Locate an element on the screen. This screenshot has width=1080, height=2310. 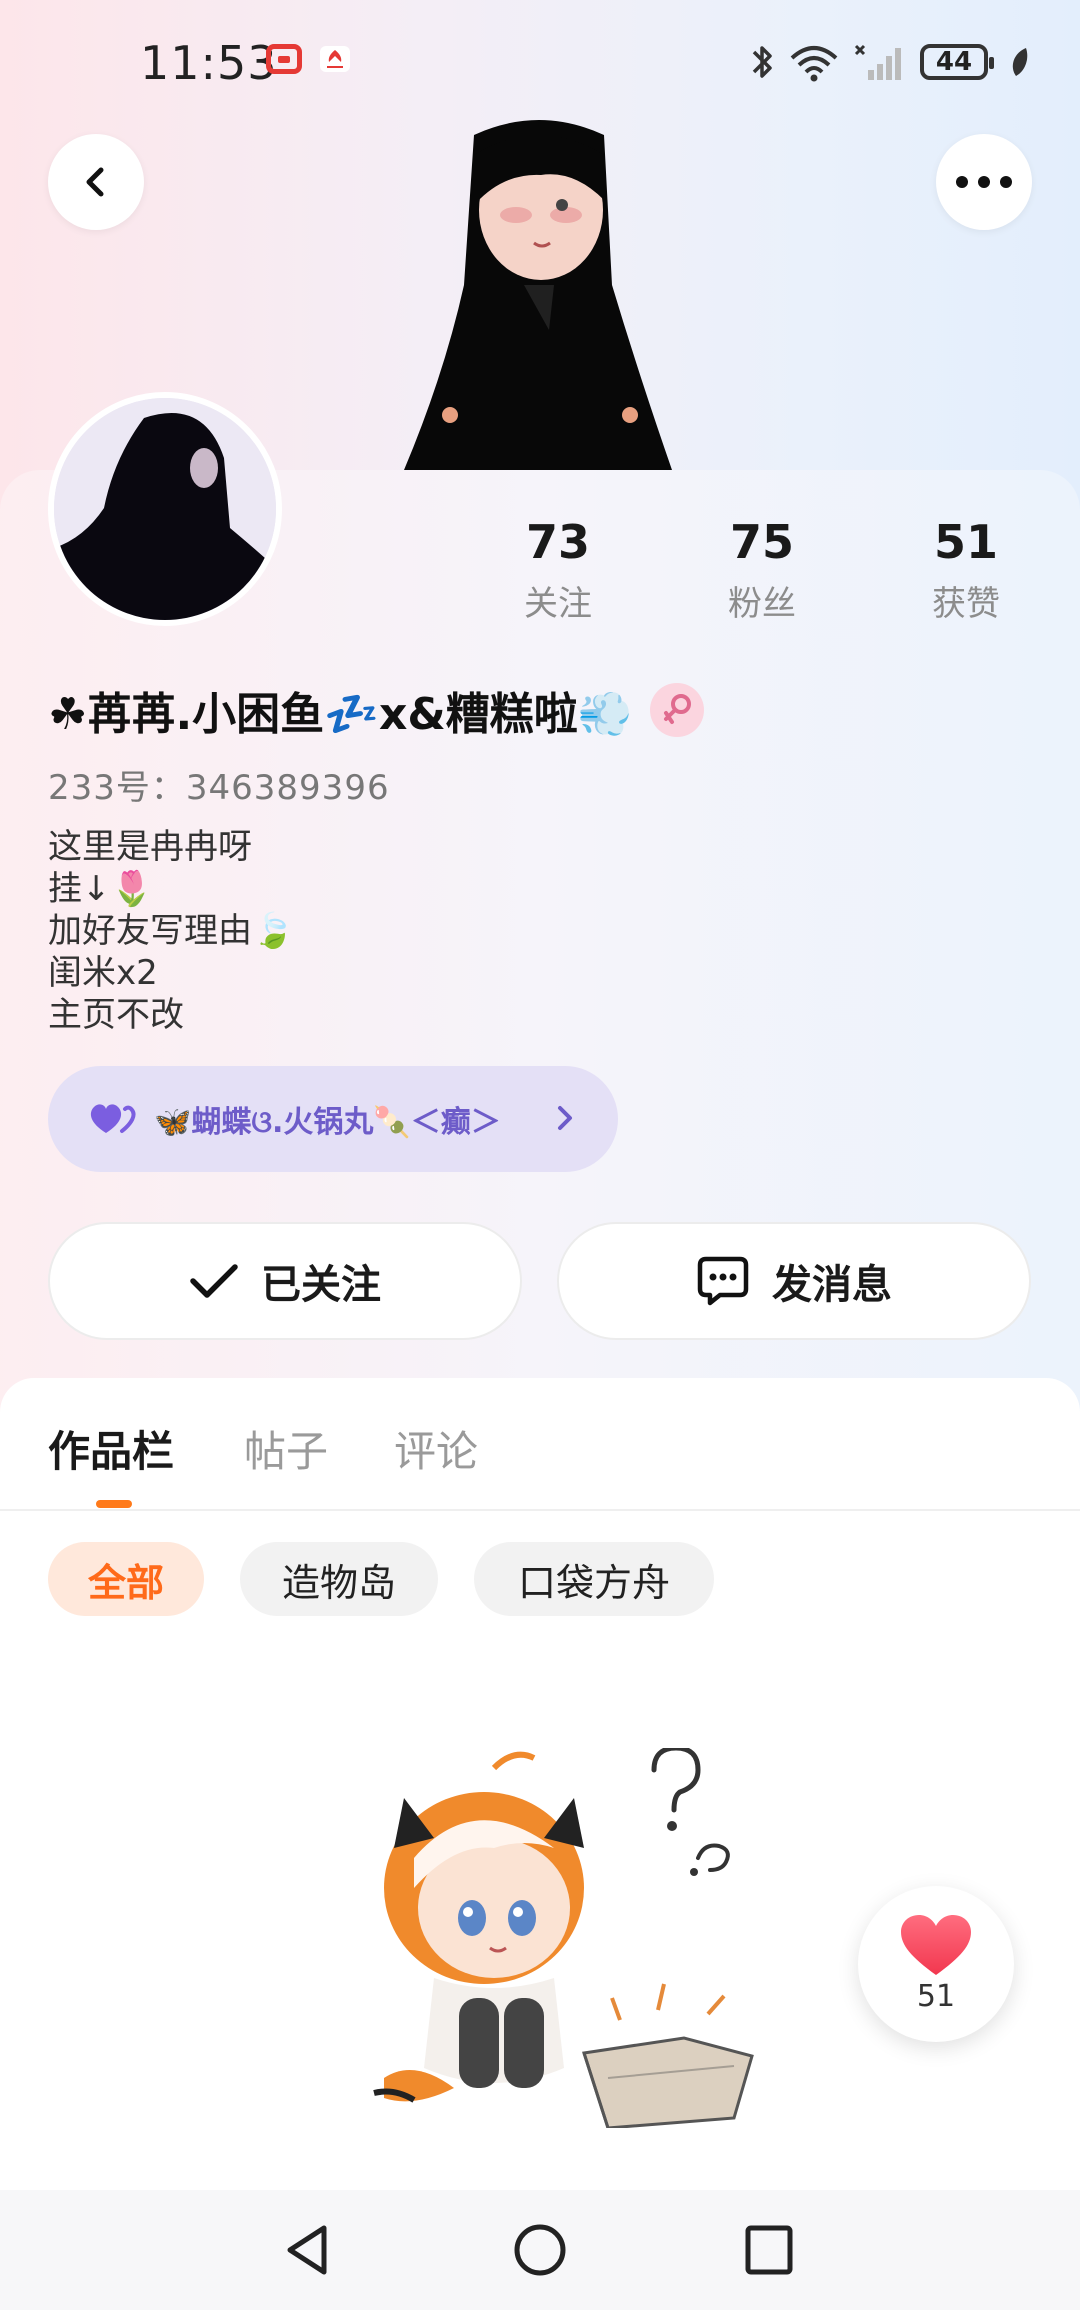
fan-group-name: 🦋蝴蝶ଓ.火锅丸🍡＜癫＞ is located at coordinates (327, 1122).